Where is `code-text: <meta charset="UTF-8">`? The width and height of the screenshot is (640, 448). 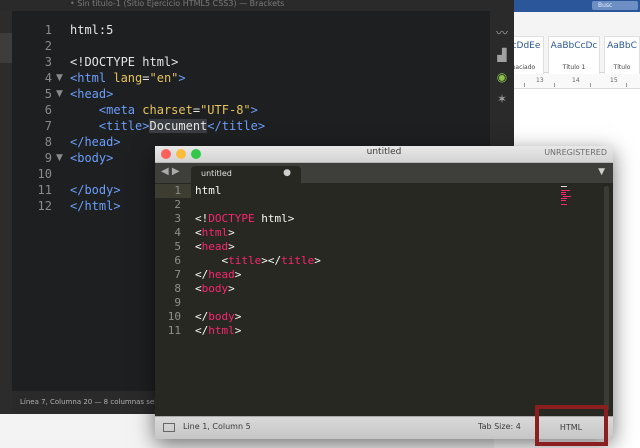 code-text: <meta charset="UTF-8"> is located at coordinates (164, 110).